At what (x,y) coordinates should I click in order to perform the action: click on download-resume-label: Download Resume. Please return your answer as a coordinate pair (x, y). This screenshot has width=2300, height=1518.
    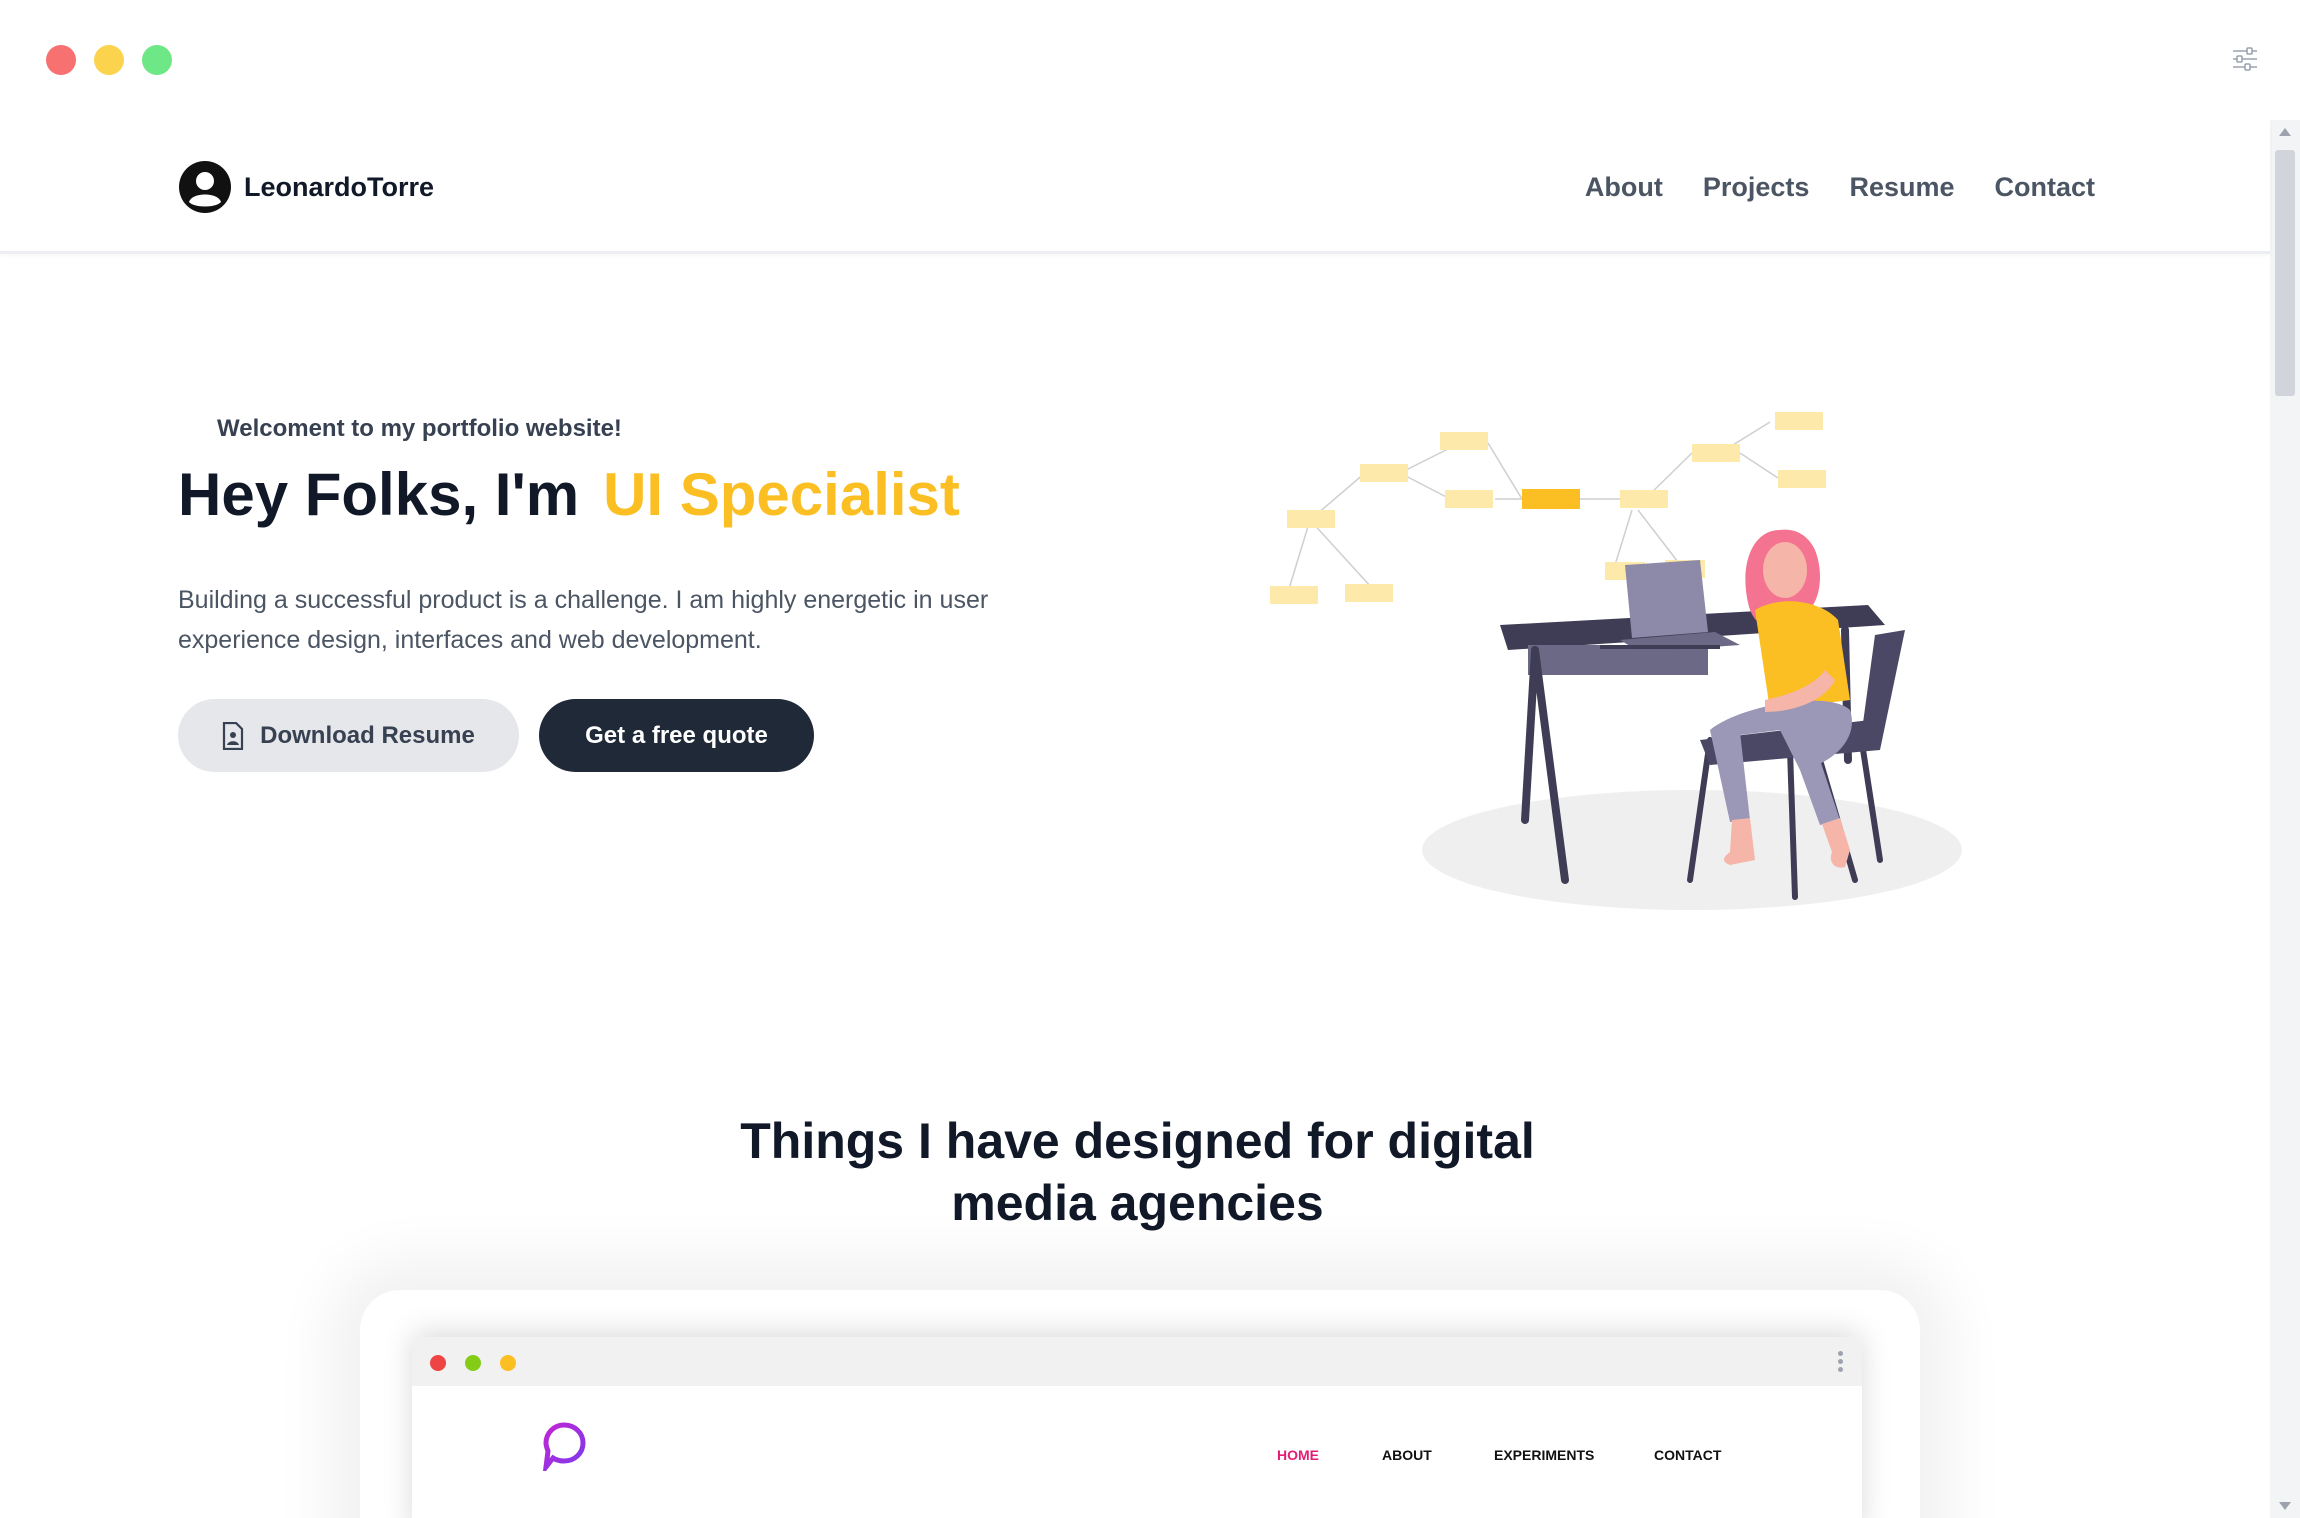
    Looking at the image, I should click on (367, 735).